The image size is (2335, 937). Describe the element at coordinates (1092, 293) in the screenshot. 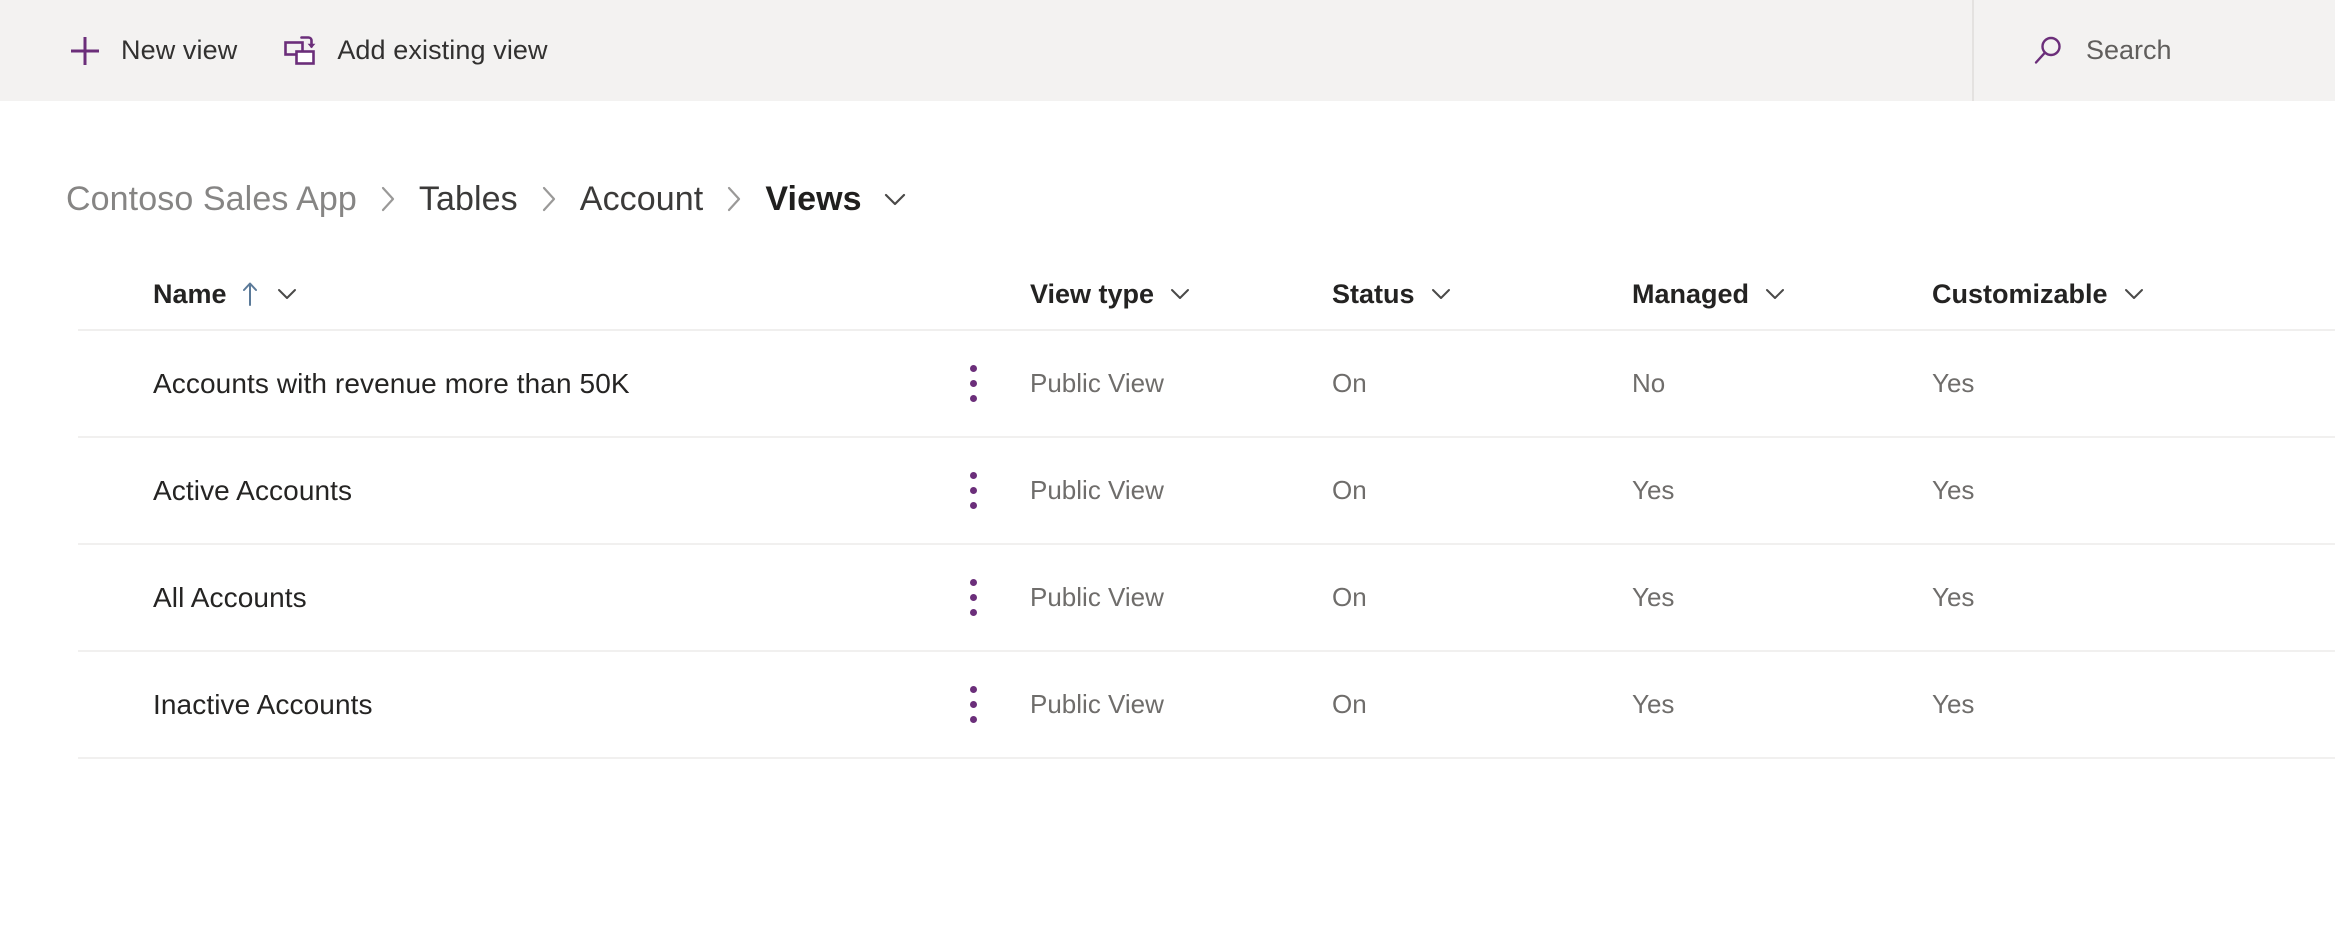

I see `column-header-view-type-label: View type` at that location.